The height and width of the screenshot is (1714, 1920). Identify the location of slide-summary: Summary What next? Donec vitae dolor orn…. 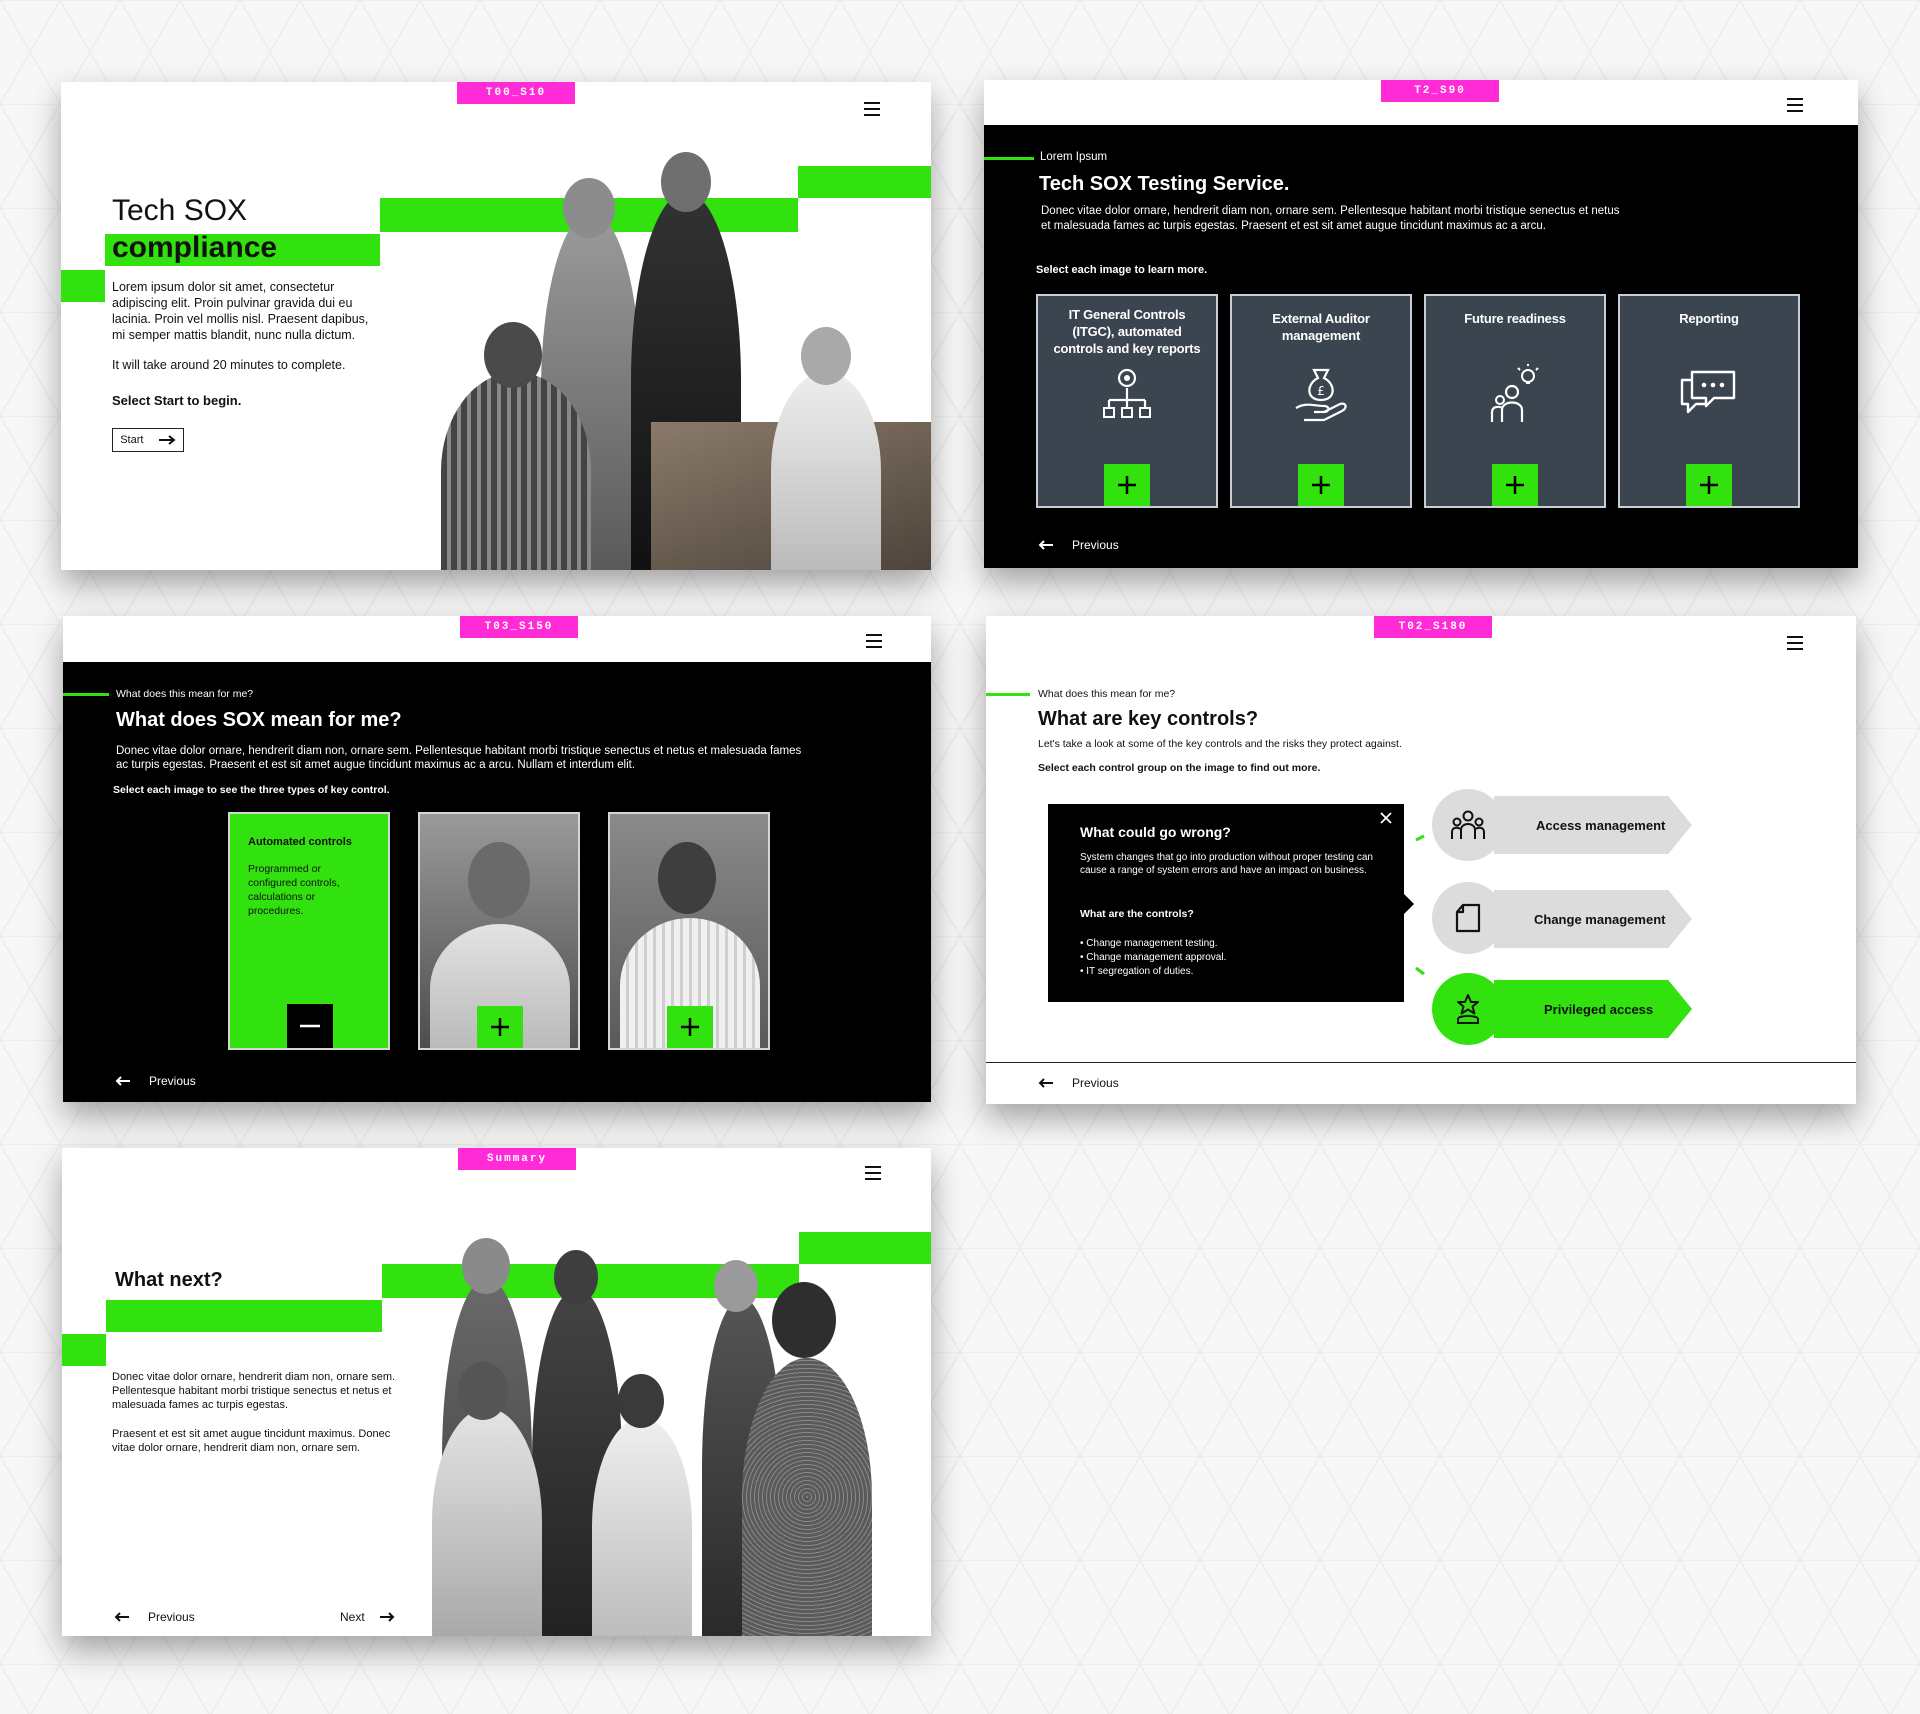
(496, 1392).